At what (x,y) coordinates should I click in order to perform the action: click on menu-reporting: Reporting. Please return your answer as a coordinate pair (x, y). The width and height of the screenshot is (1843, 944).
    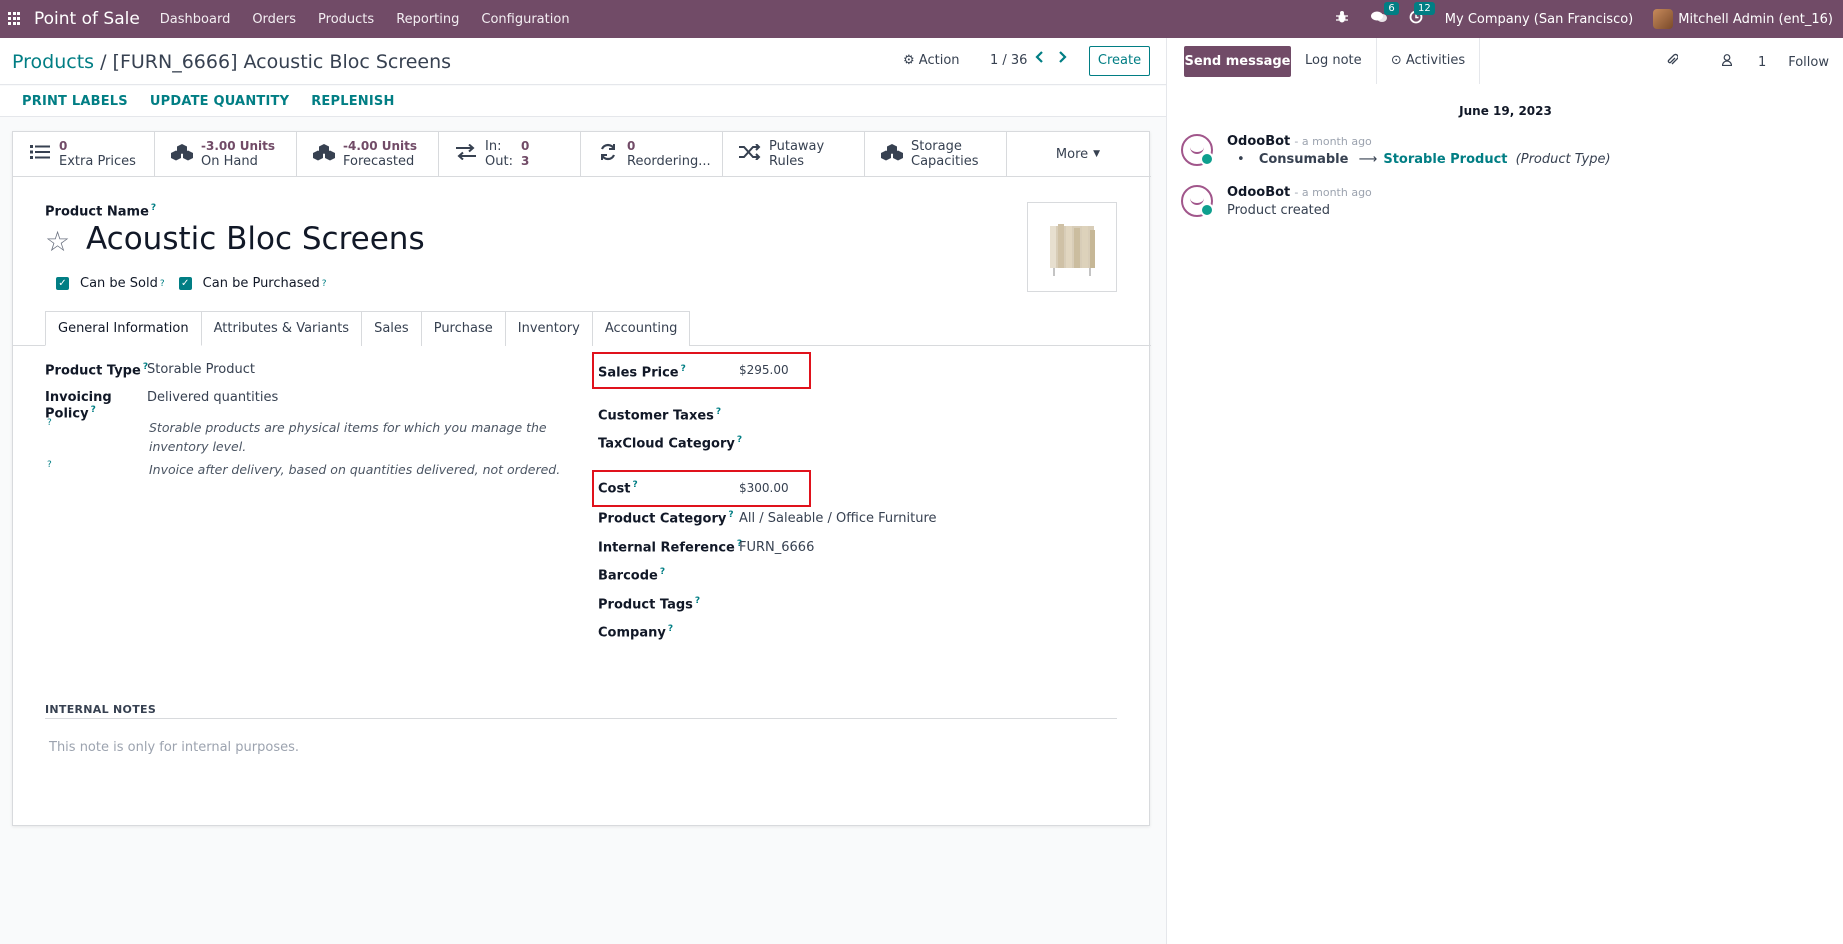
    Looking at the image, I should click on (427, 19).